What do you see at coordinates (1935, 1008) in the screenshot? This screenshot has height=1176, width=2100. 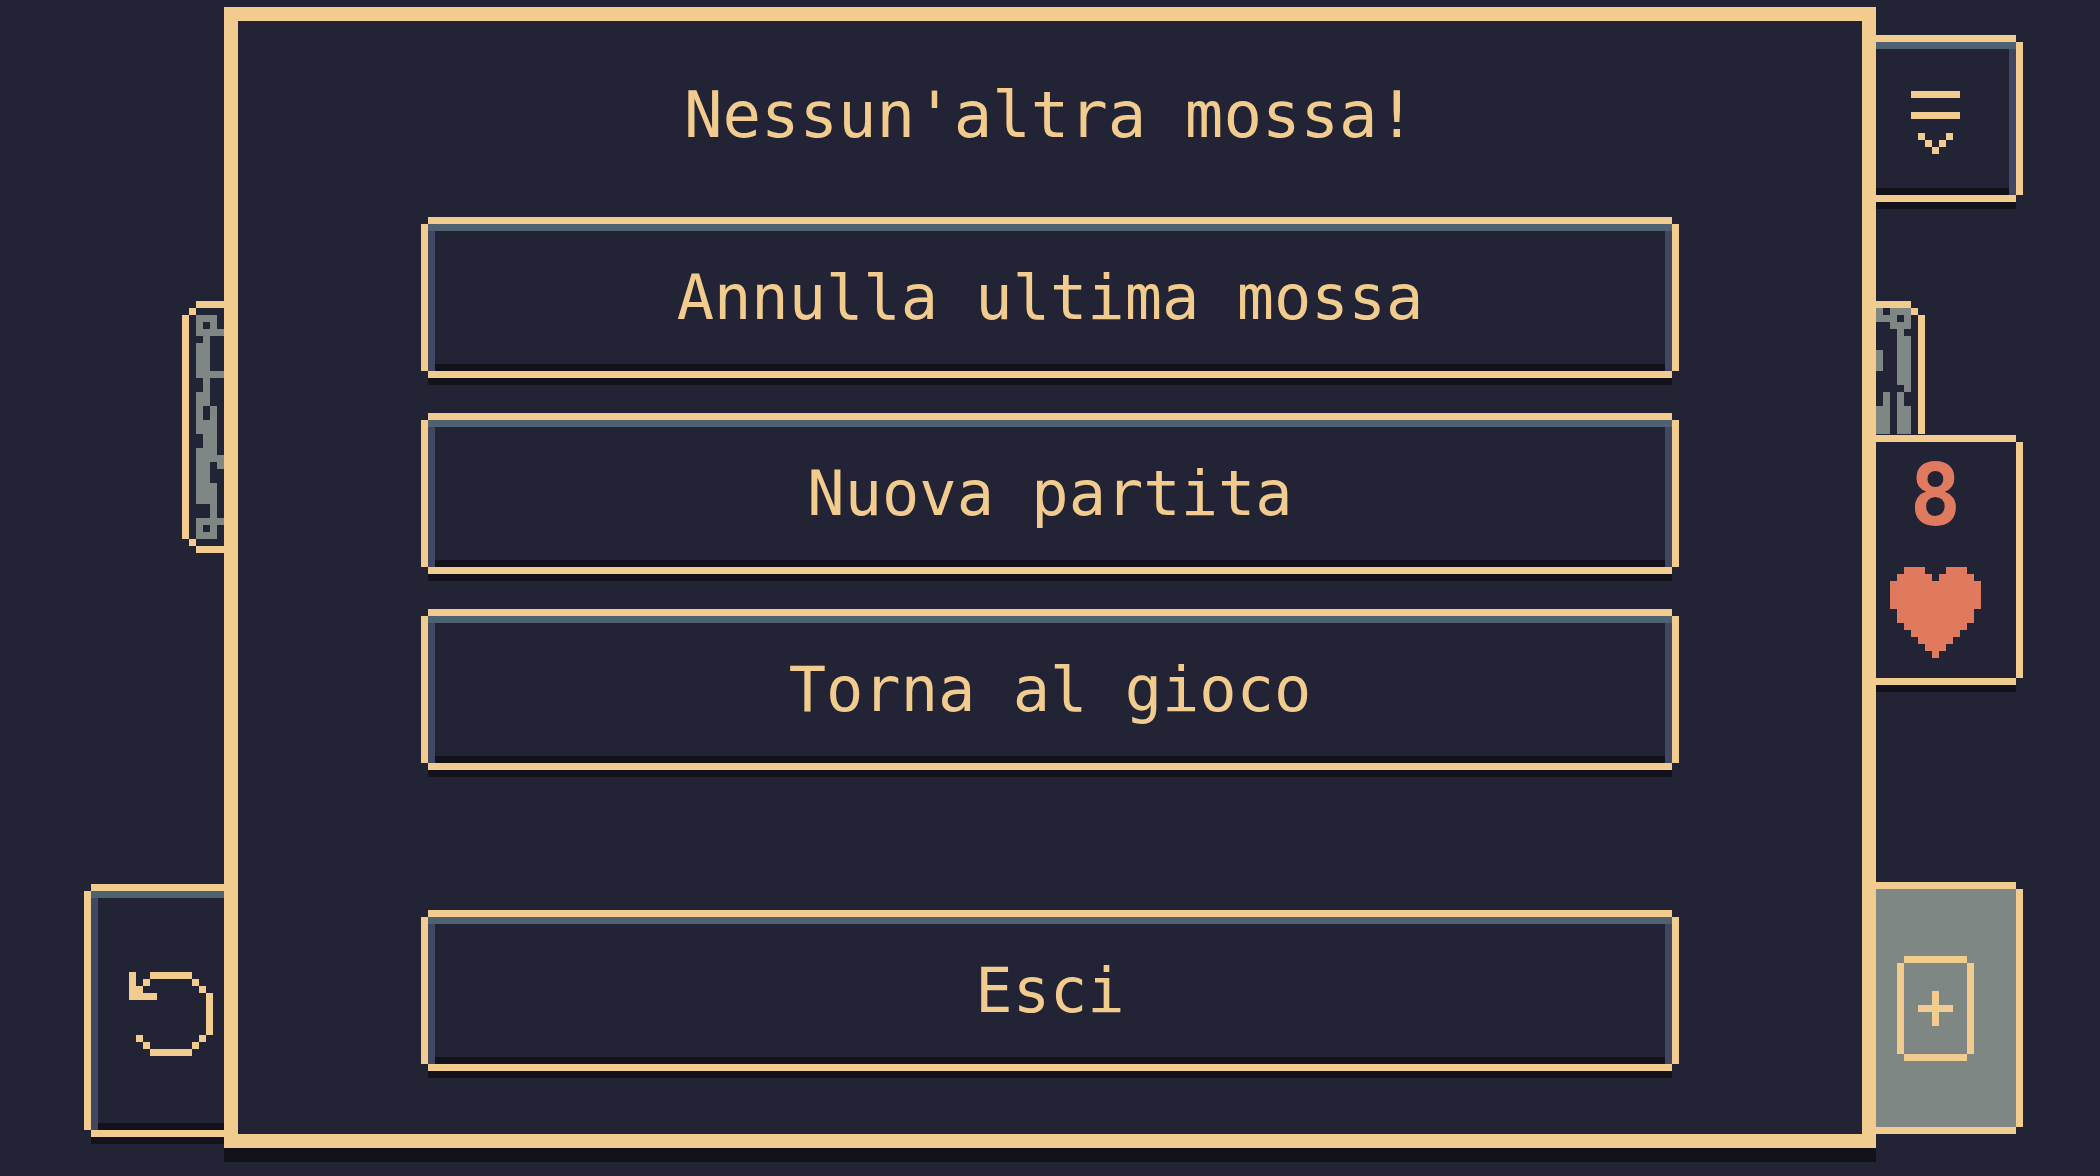 I see `card-plus-icon` at bounding box center [1935, 1008].